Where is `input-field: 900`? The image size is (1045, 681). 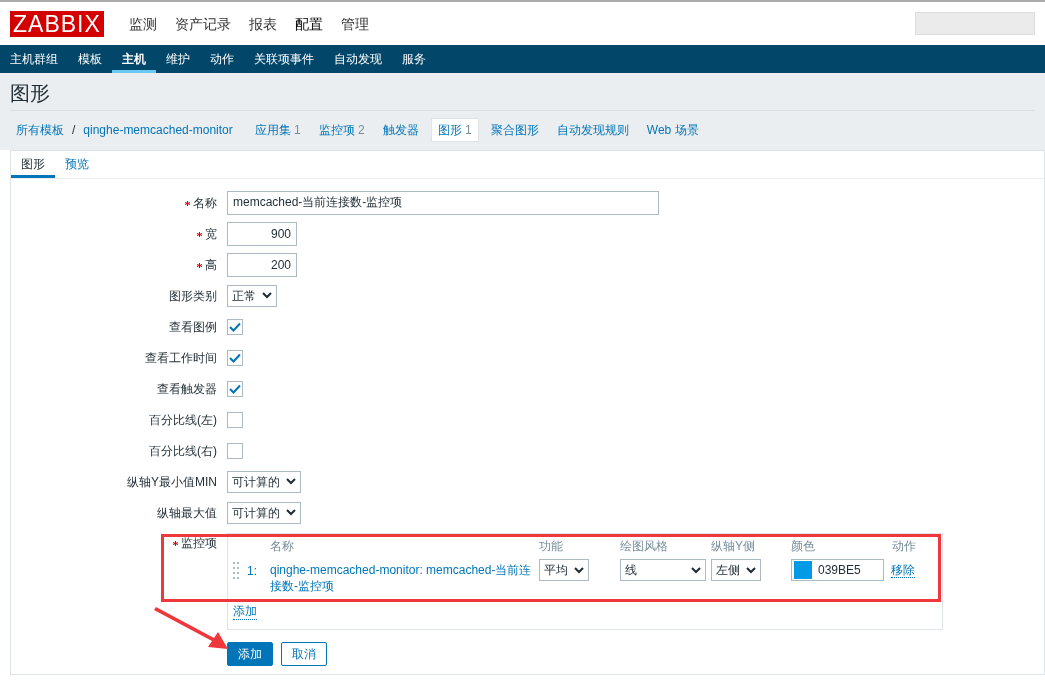
input-field: 900 is located at coordinates (262, 233).